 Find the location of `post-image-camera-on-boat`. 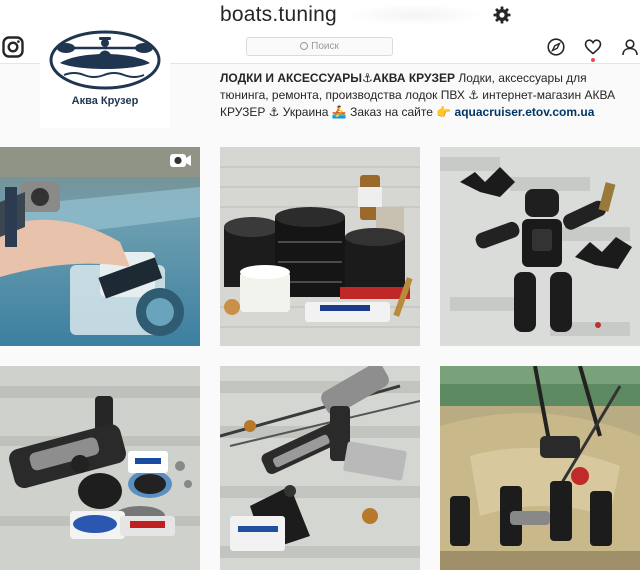

post-image-camera-on-boat is located at coordinates (100, 246).